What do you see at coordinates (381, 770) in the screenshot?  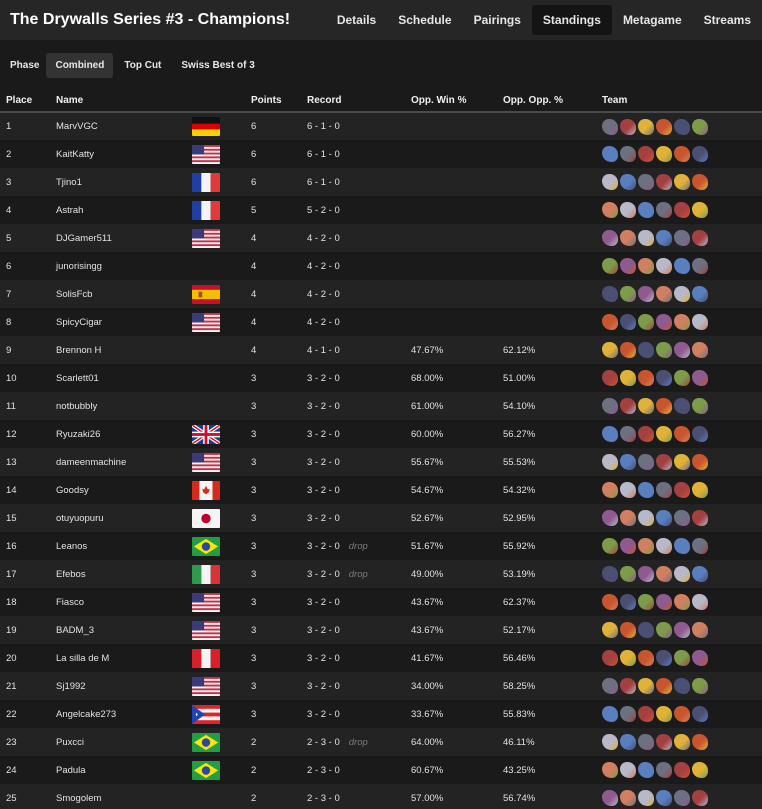 I see `table-row: 24 Padula 2 2 - 3 - 0 60.67% 43.25%` at bounding box center [381, 770].